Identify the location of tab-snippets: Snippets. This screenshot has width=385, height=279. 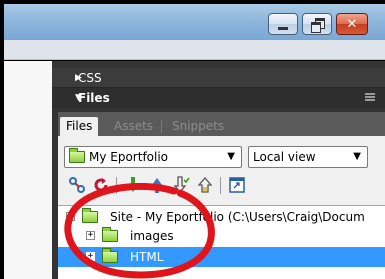
(198, 126).